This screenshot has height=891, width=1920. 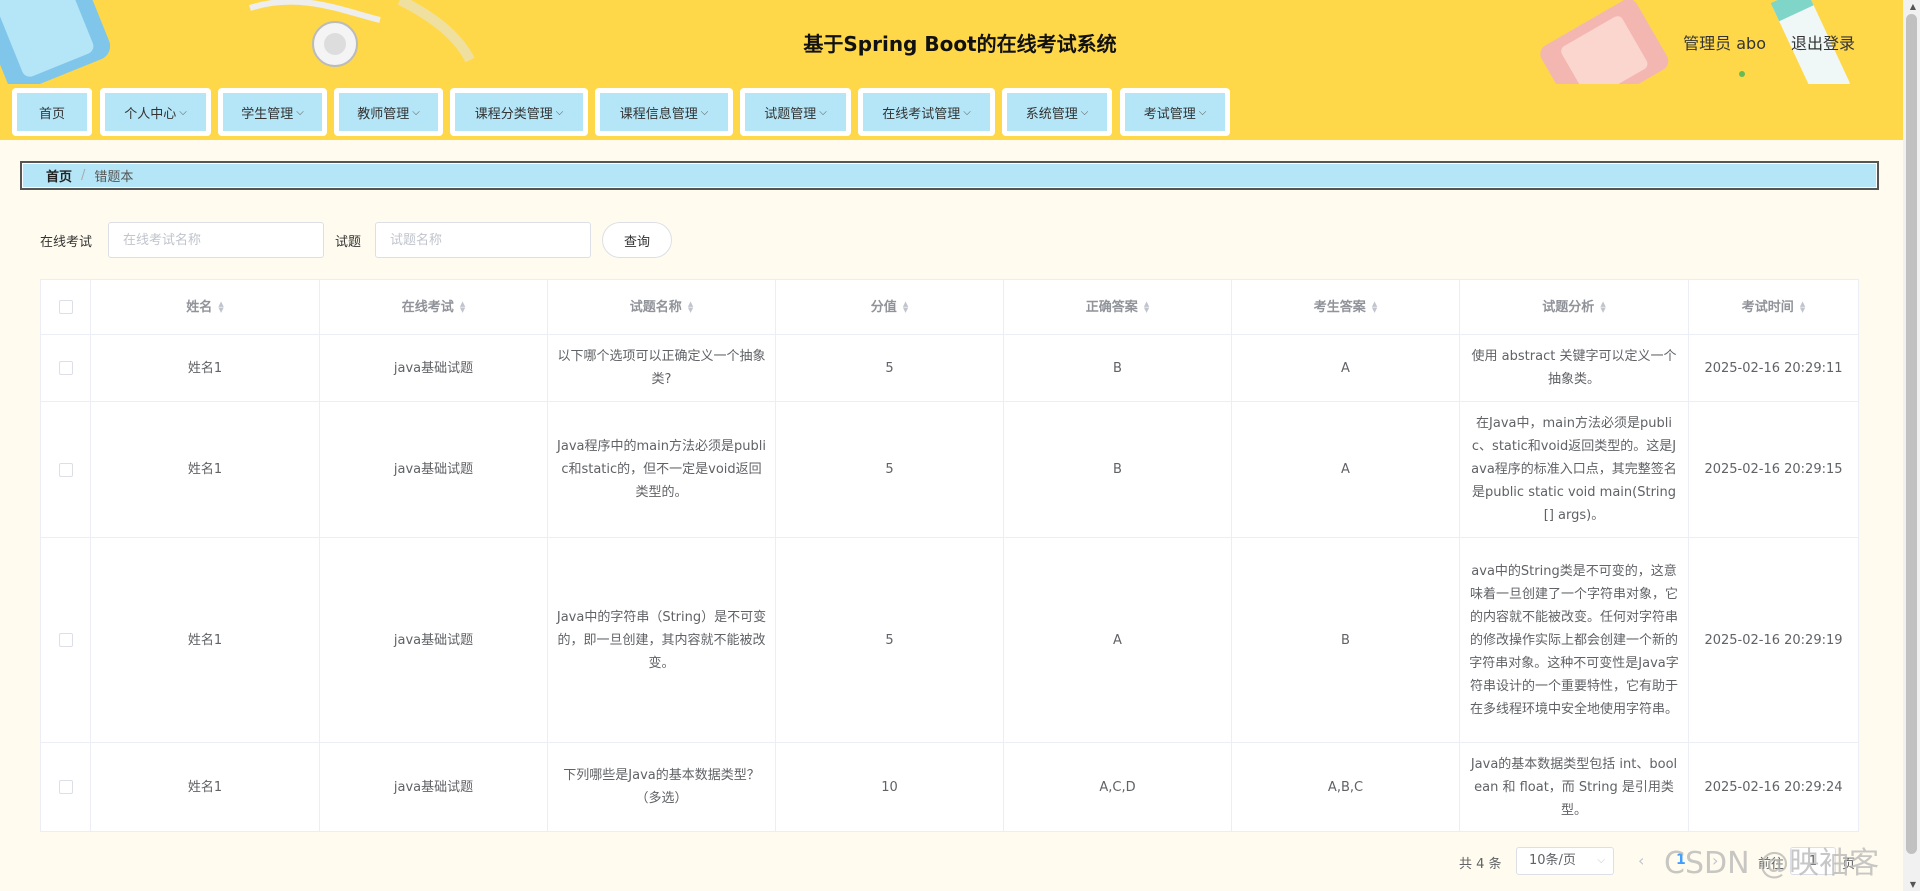 I want to click on scrollbar: ▲ ▼, so click(x=1911, y=445).